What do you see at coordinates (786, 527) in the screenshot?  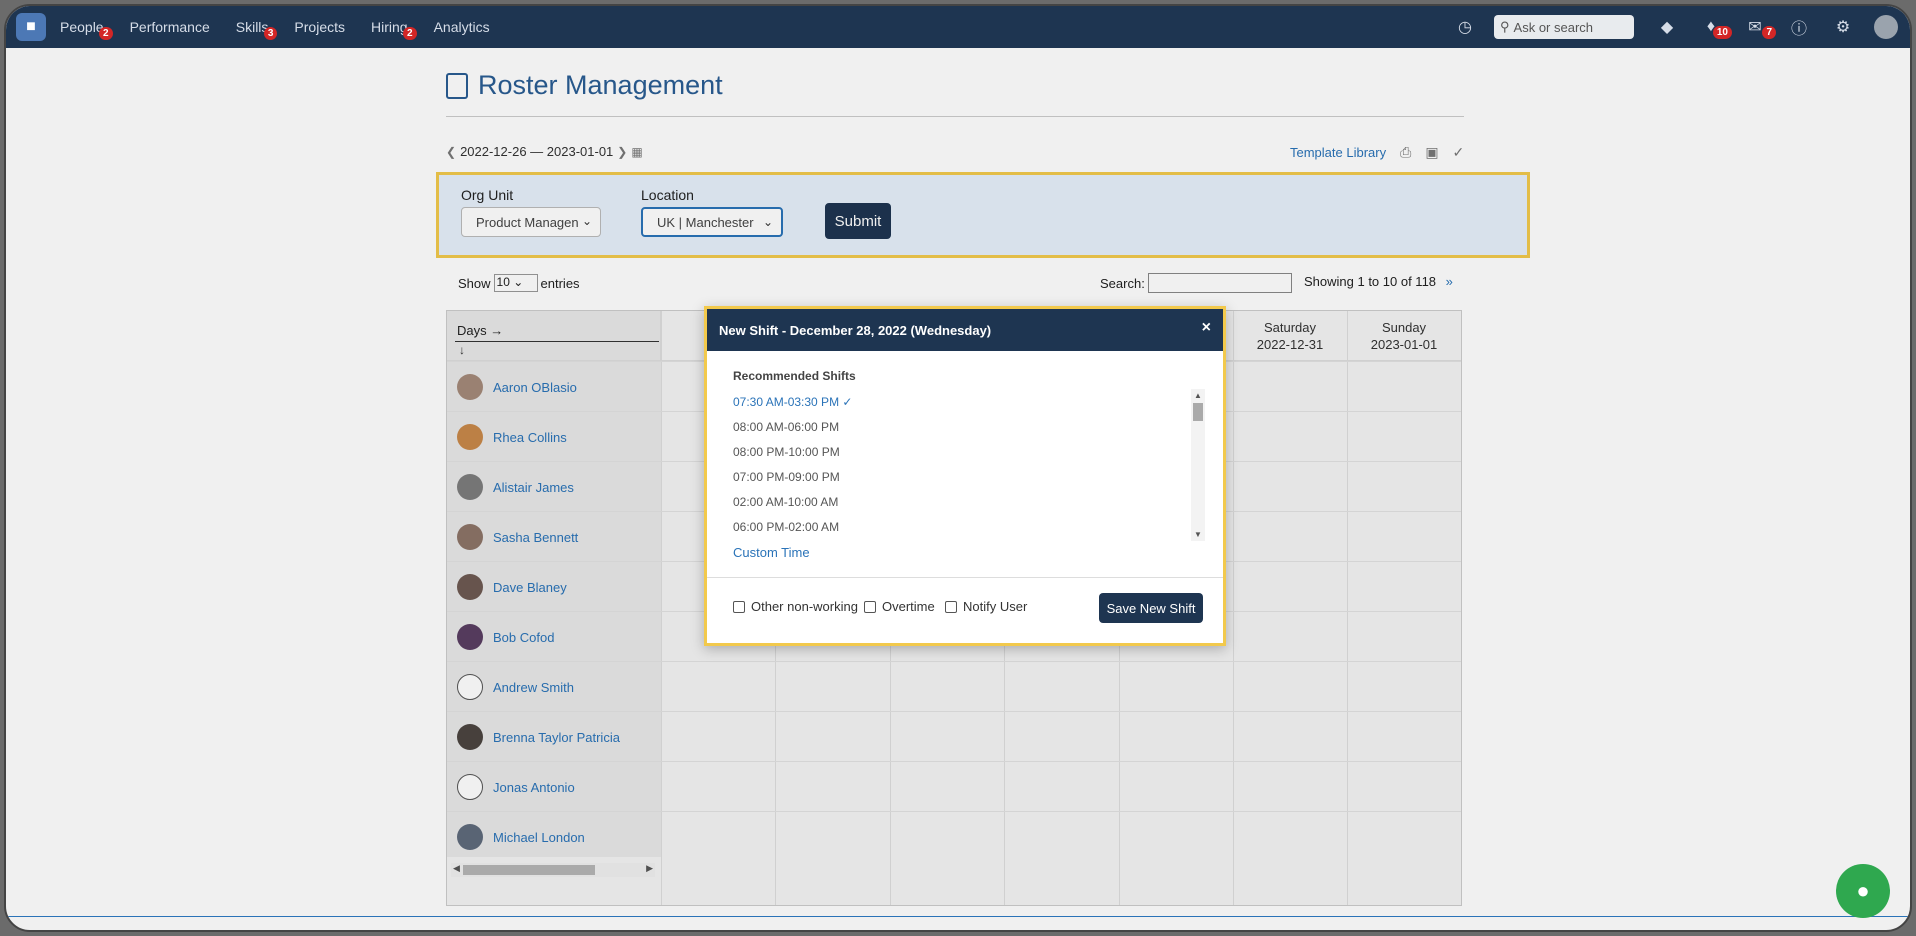 I see `shift-option: 06:00 PM-02:00 AM` at bounding box center [786, 527].